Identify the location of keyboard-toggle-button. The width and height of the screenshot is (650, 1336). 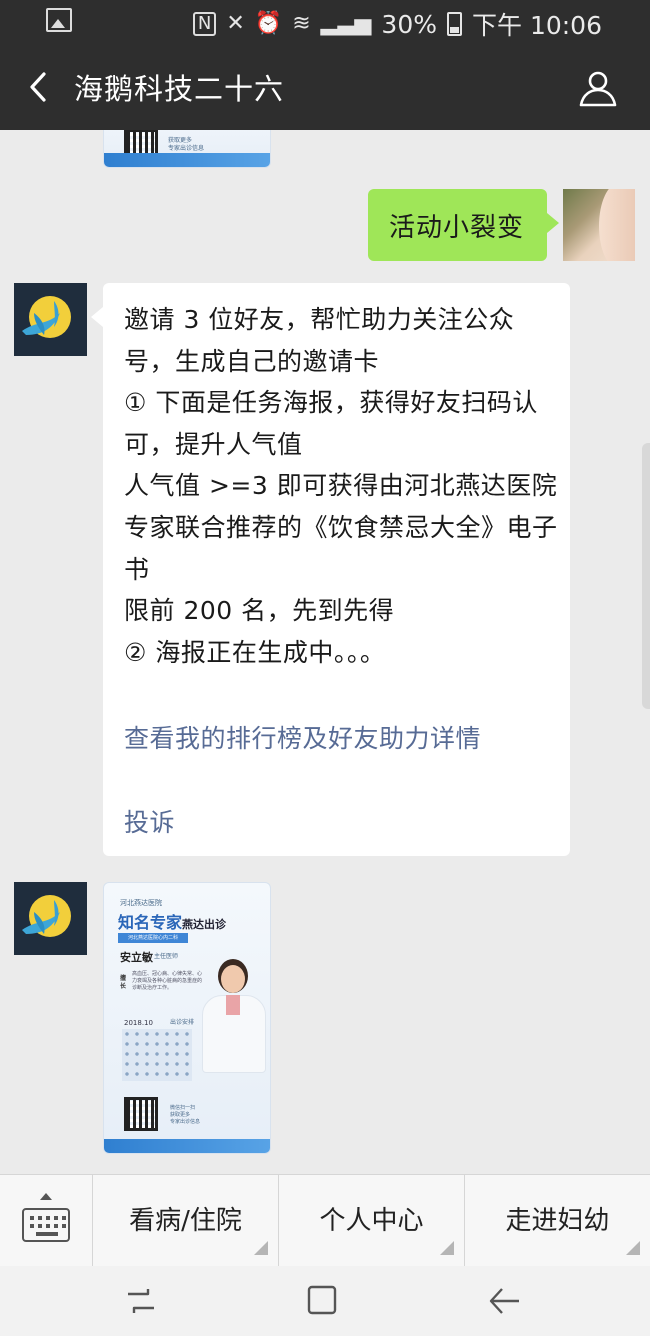
(46, 1221).